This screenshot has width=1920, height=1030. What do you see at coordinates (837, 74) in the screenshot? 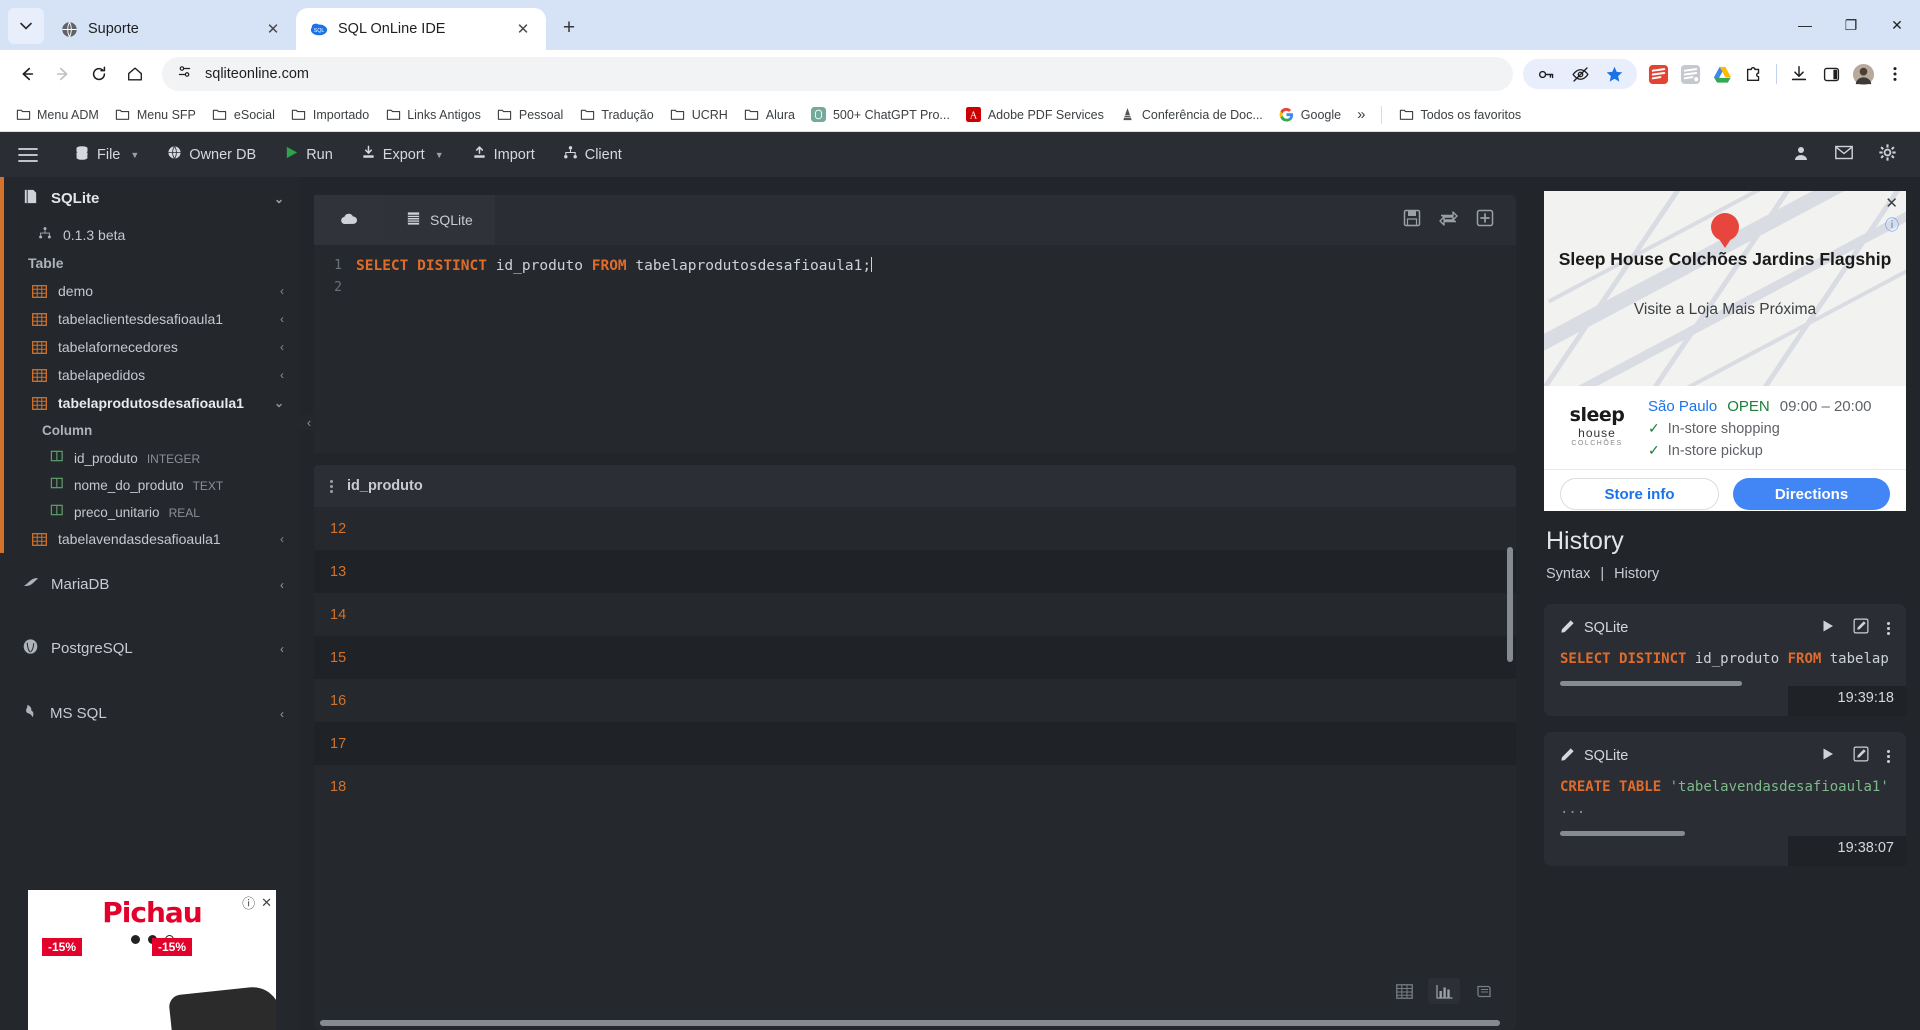
I see `address-bar: sqliteonline.com` at bounding box center [837, 74].